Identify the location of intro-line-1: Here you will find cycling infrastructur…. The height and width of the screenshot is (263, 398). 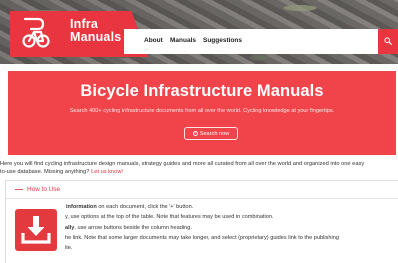
(182, 164).